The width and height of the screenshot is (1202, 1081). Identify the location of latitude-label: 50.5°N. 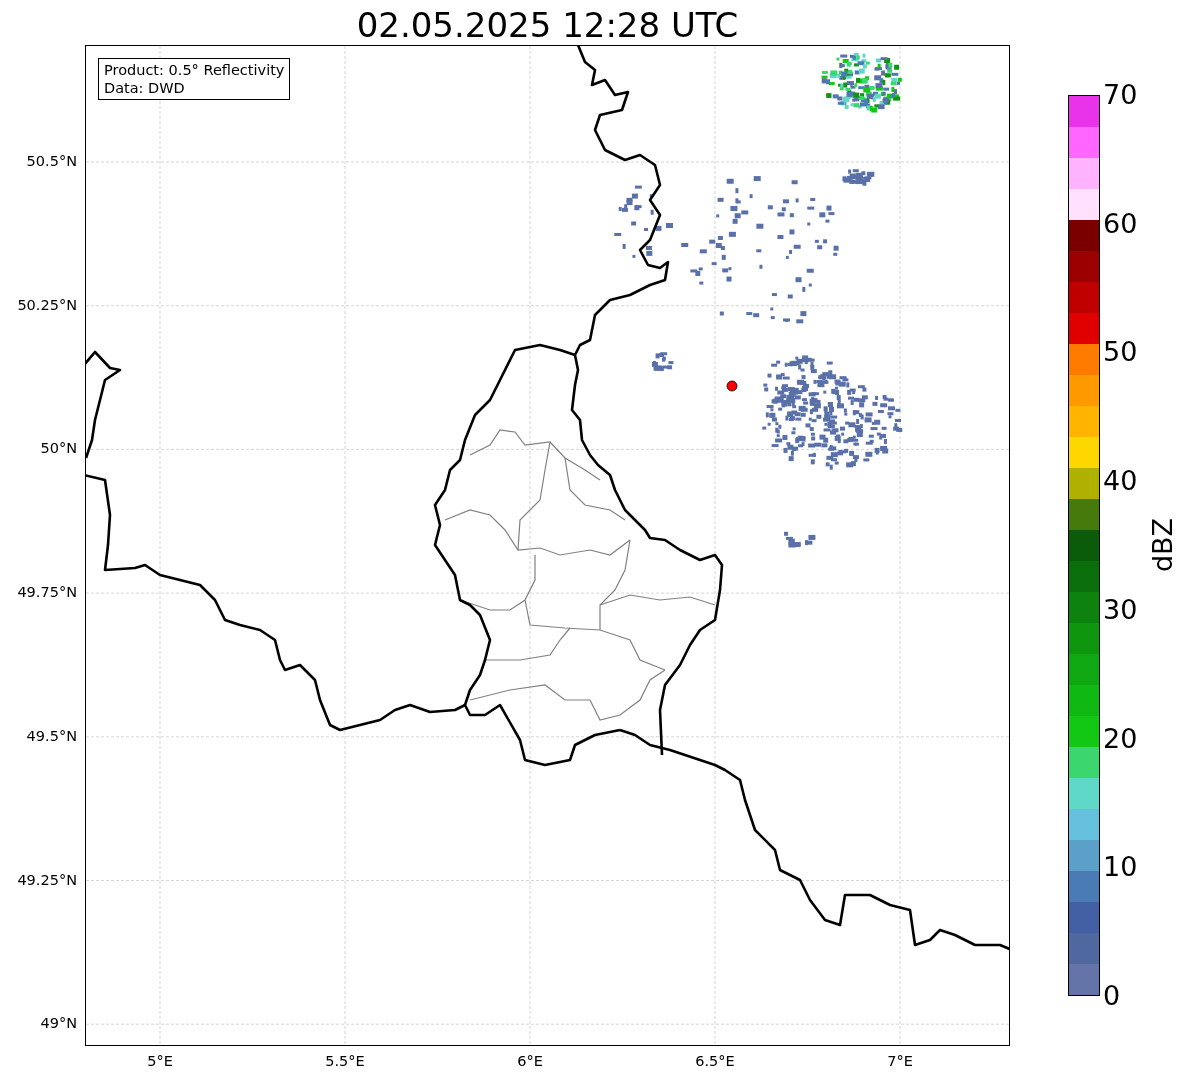
(51, 161).